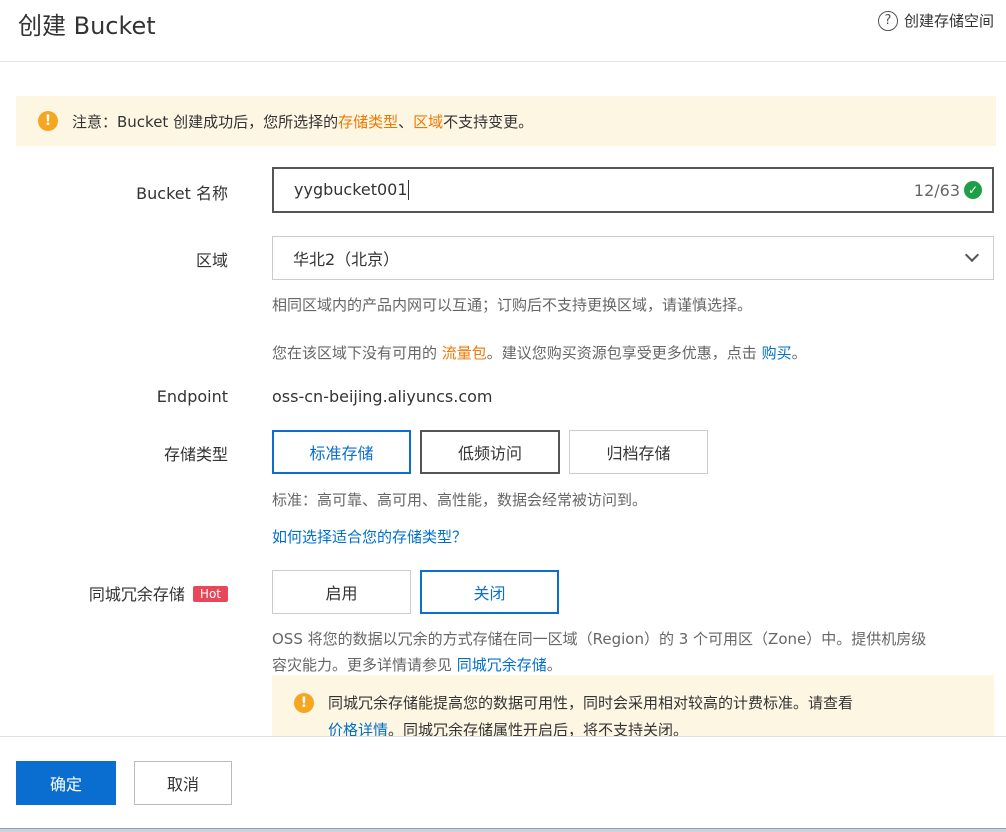 The width and height of the screenshot is (1006, 832). What do you see at coordinates (777, 353) in the screenshot?
I see `buy-link: 购买` at bounding box center [777, 353].